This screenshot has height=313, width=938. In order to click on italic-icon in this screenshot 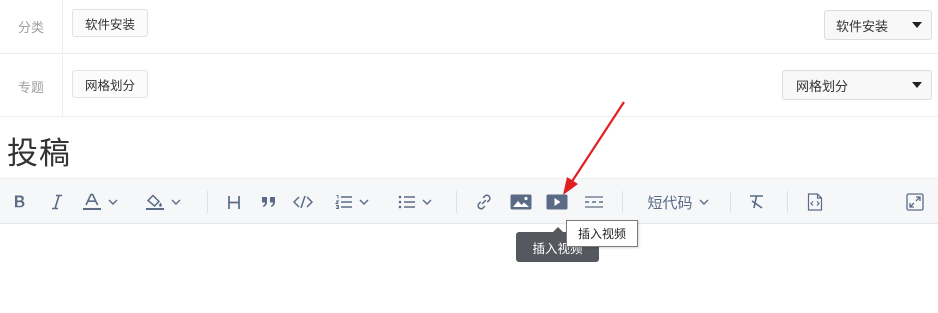, I will do `click(57, 202)`.